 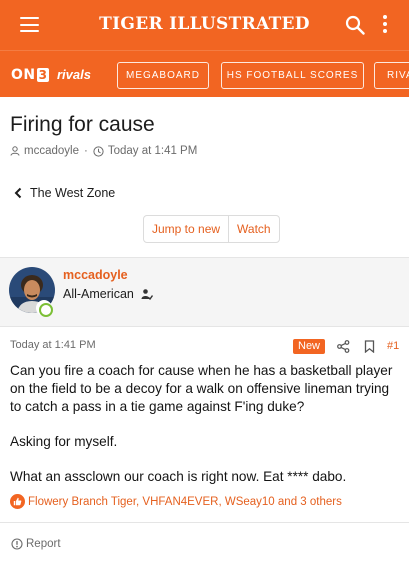 I want to click on post-number-link: #1, so click(x=393, y=346).